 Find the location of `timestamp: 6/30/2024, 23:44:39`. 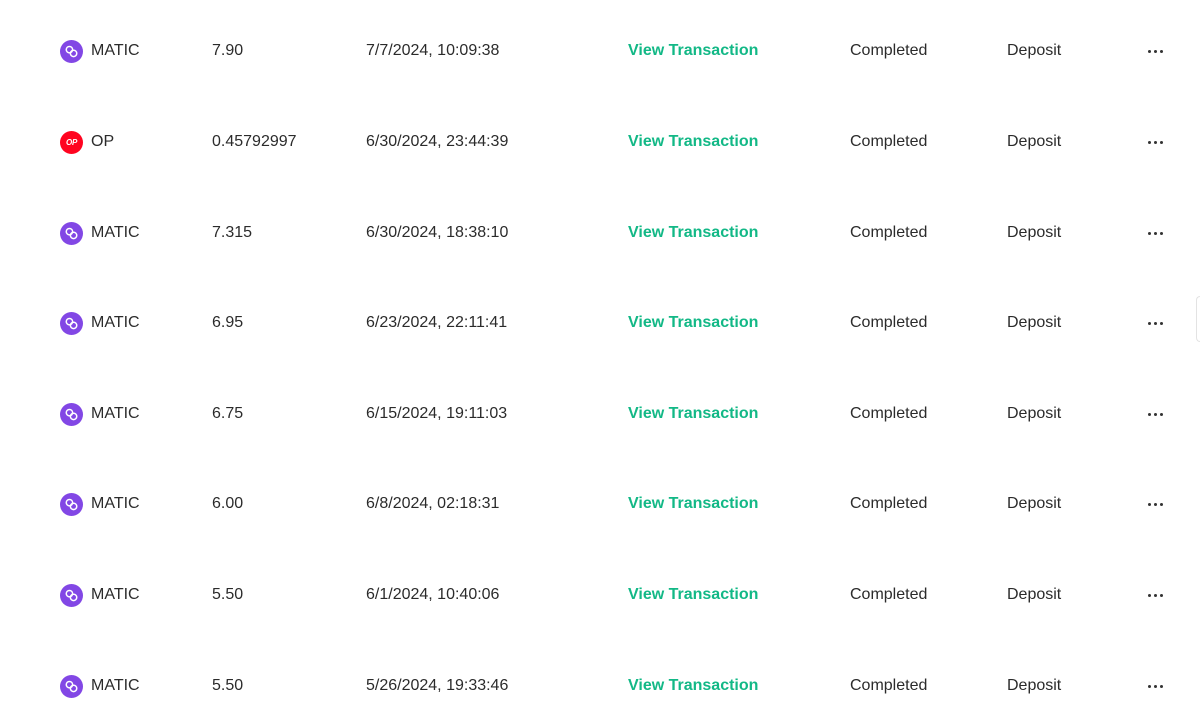

timestamp: 6/30/2024, 23:44:39 is located at coordinates (437, 141).